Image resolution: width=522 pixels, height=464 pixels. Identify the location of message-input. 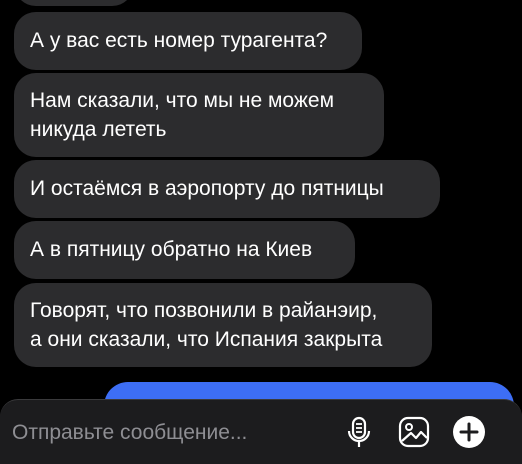
(172, 433).